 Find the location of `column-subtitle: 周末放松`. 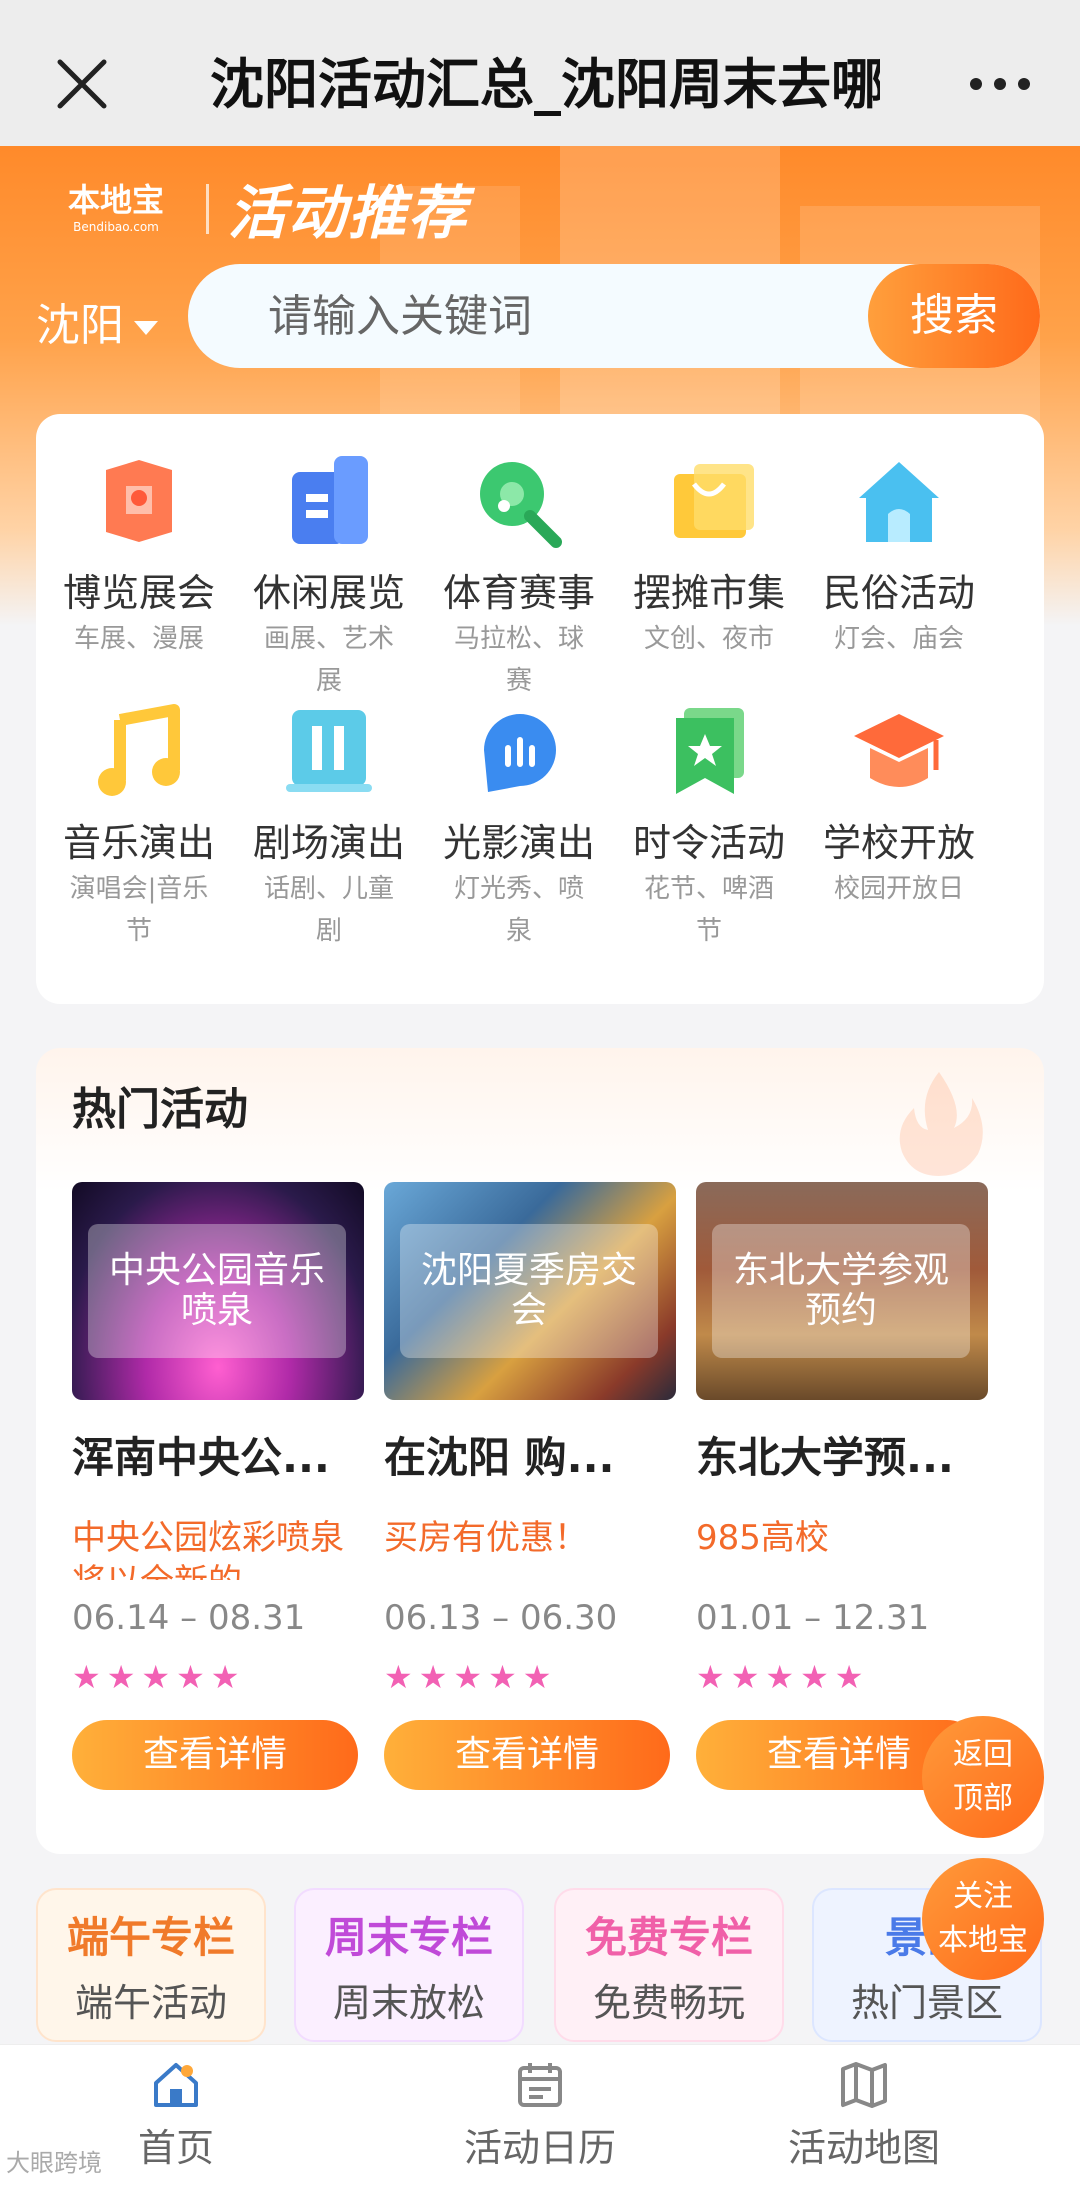

column-subtitle: 周末放松 is located at coordinates (408, 2003).